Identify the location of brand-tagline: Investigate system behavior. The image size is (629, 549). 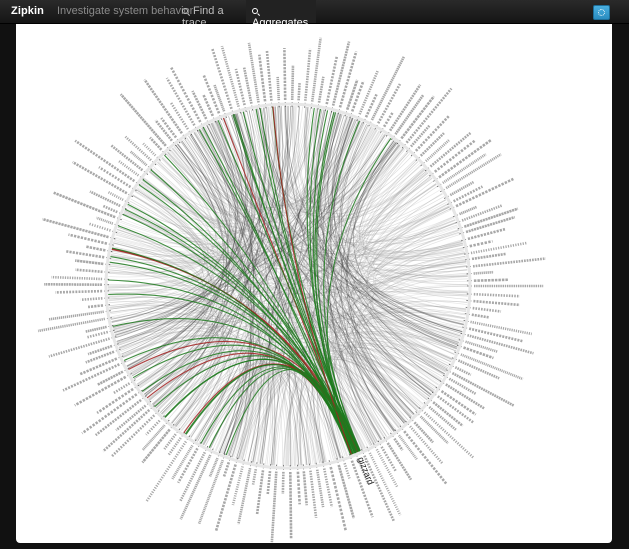
(125, 11).